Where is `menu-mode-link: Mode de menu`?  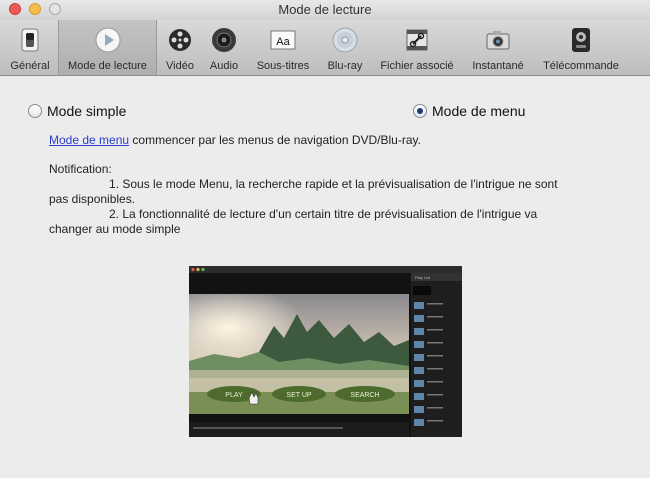
menu-mode-link: Mode de menu is located at coordinates (89, 140).